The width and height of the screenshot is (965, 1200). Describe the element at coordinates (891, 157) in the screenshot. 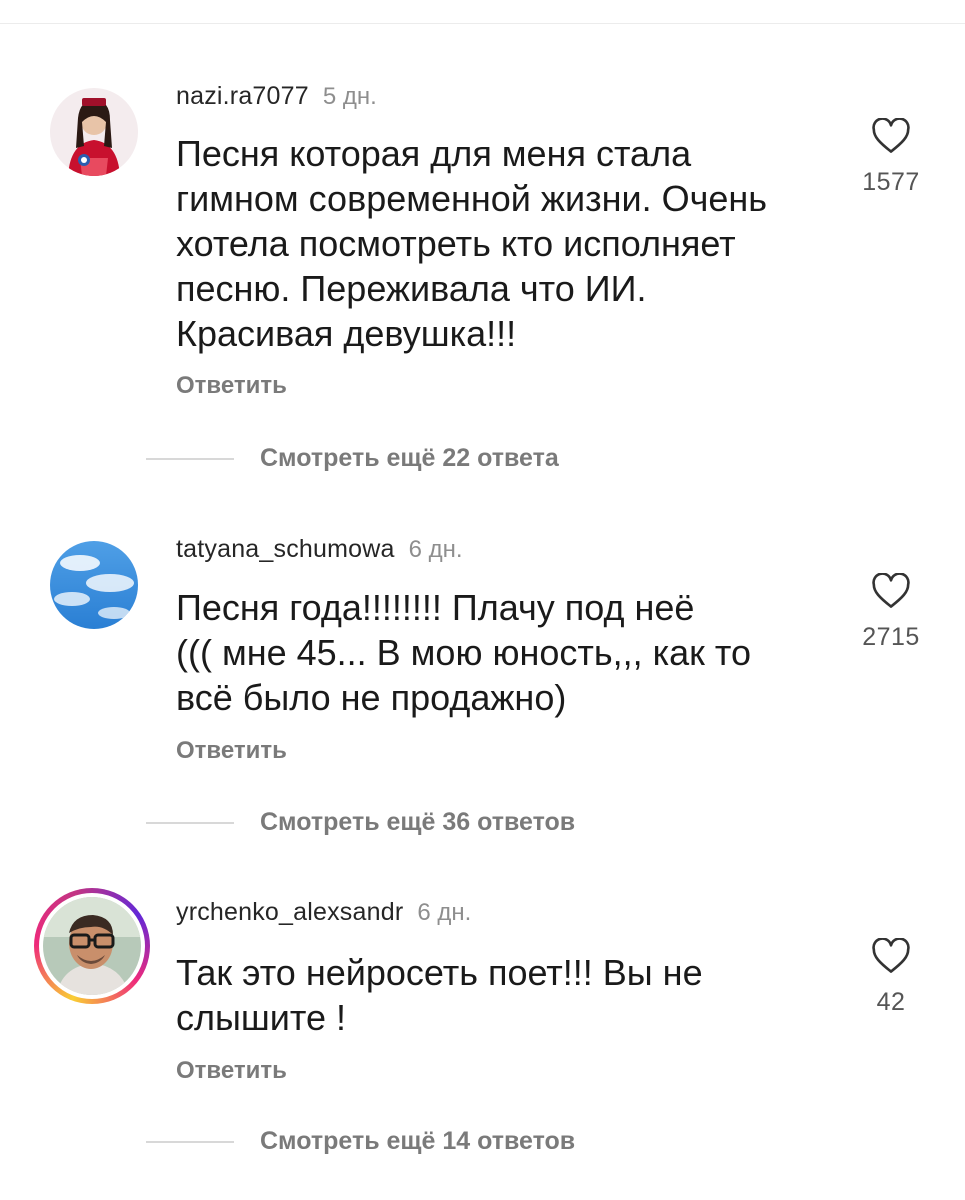

I see `like-control: 1577` at that location.